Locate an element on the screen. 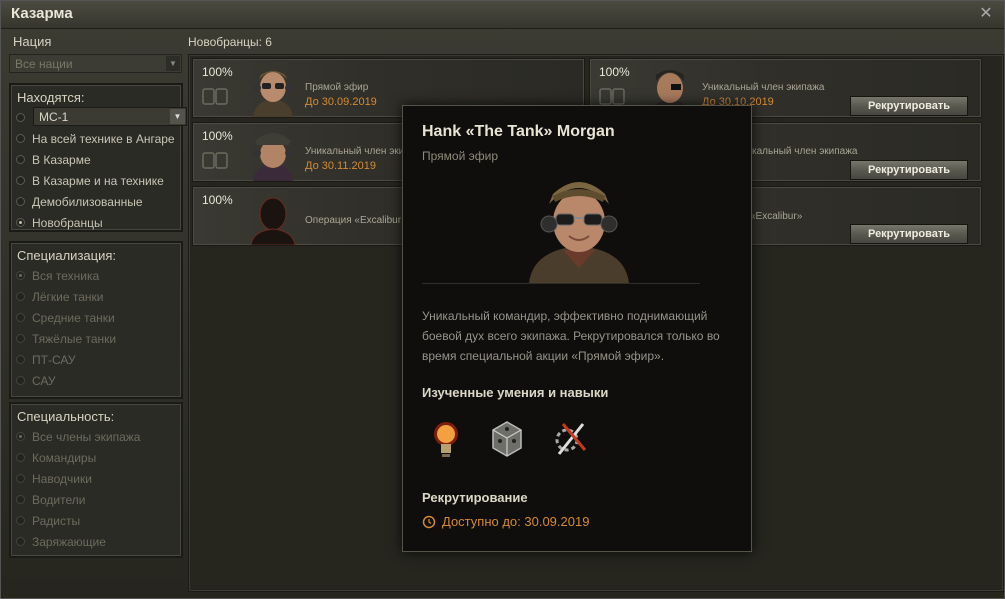 The image size is (1005, 599). nation-dropdown: Все нации ▼ is located at coordinates (95, 63).